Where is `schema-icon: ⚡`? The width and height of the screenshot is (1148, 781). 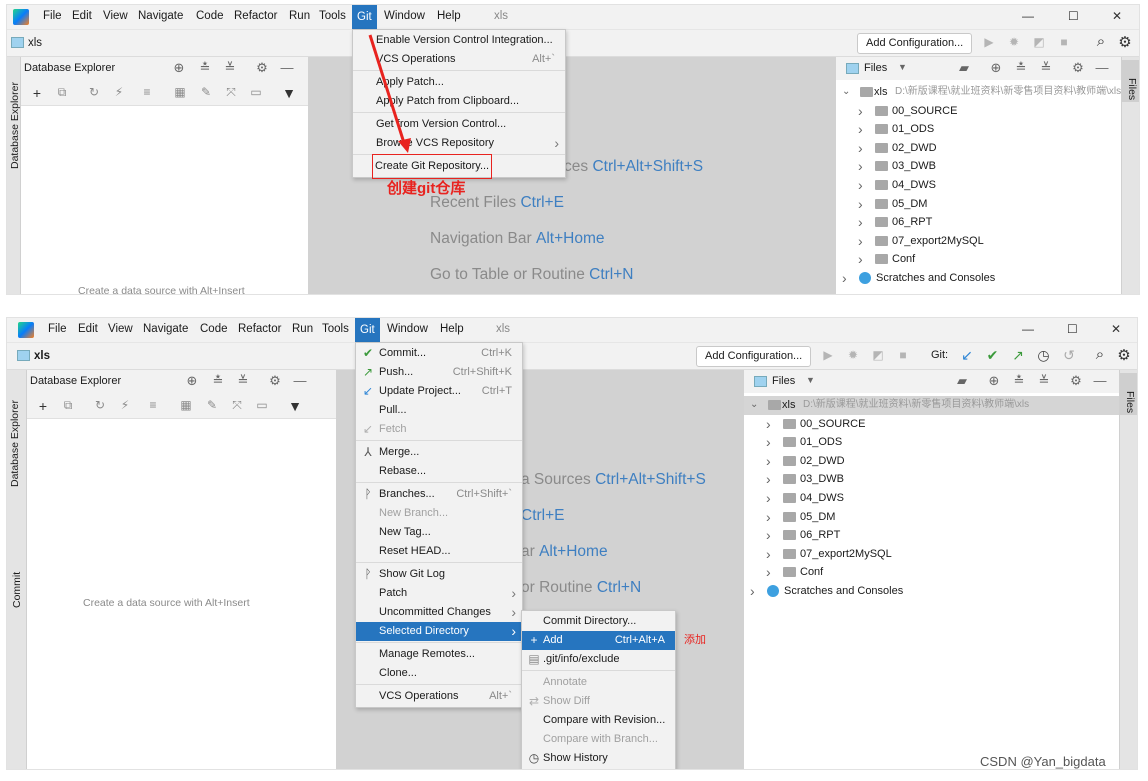 schema-icon: ⚡ is located at coordinates (125, 405).